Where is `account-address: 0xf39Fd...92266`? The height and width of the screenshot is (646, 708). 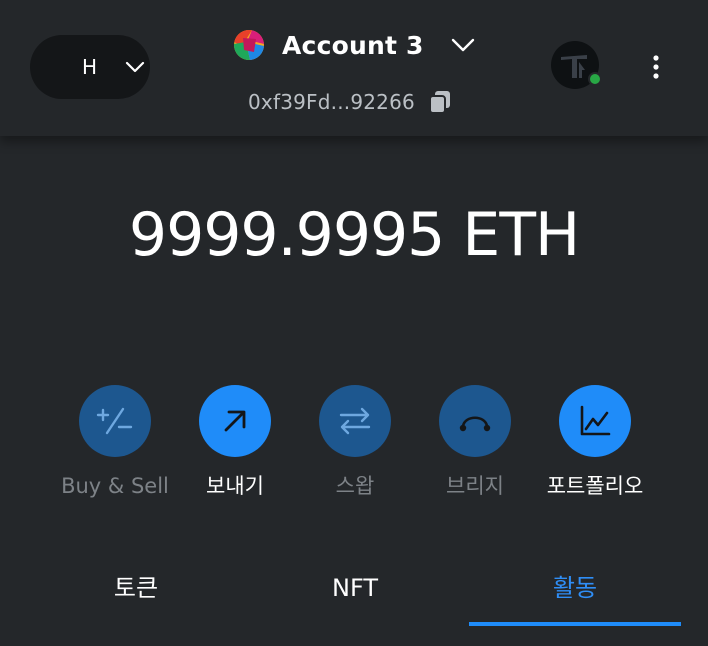 account-address: 0xf39Fd...92266 is located at coordinates (331, 102).